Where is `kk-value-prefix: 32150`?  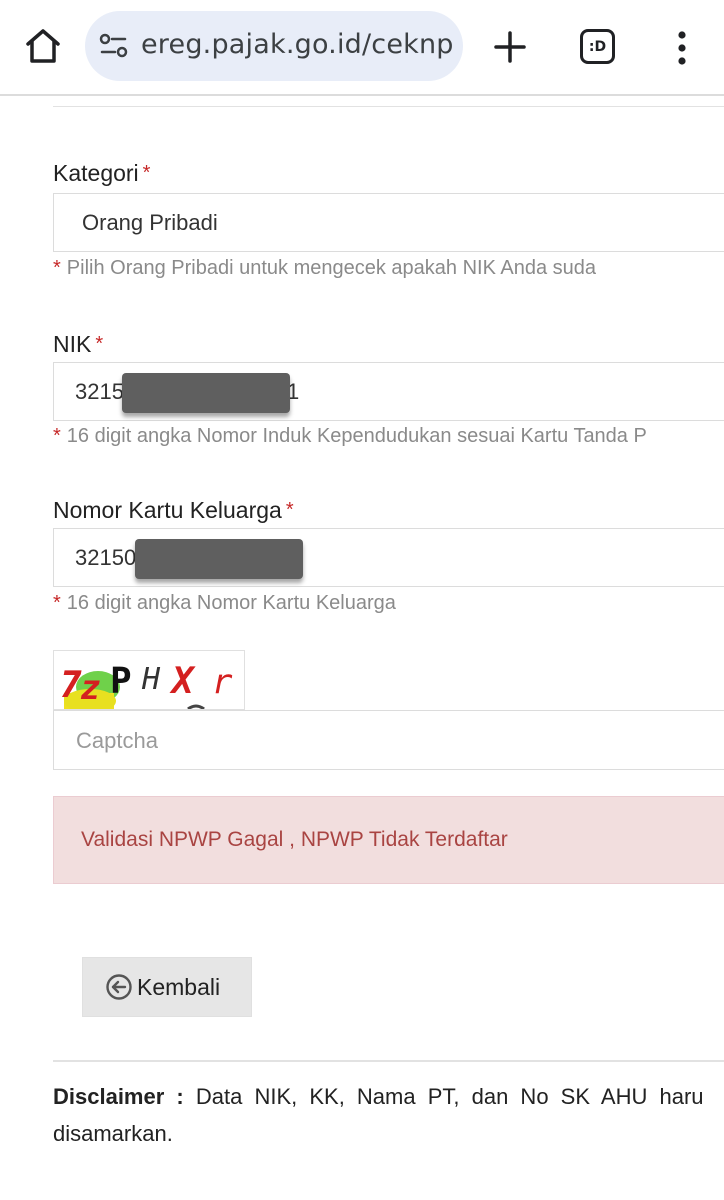
kk-value-prefix: 32150 is located at coordinates (106, 557).